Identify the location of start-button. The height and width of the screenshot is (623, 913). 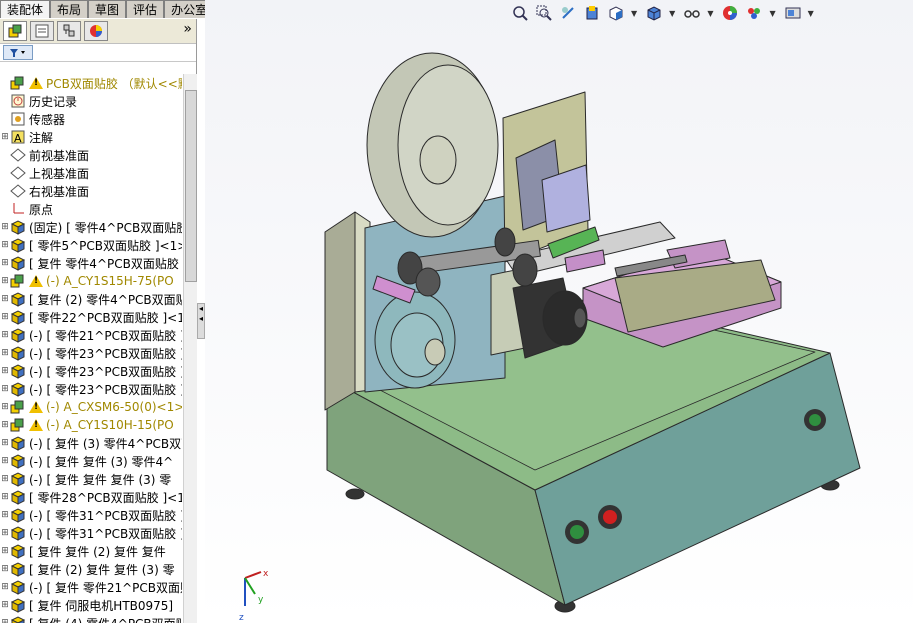
(577, 532).